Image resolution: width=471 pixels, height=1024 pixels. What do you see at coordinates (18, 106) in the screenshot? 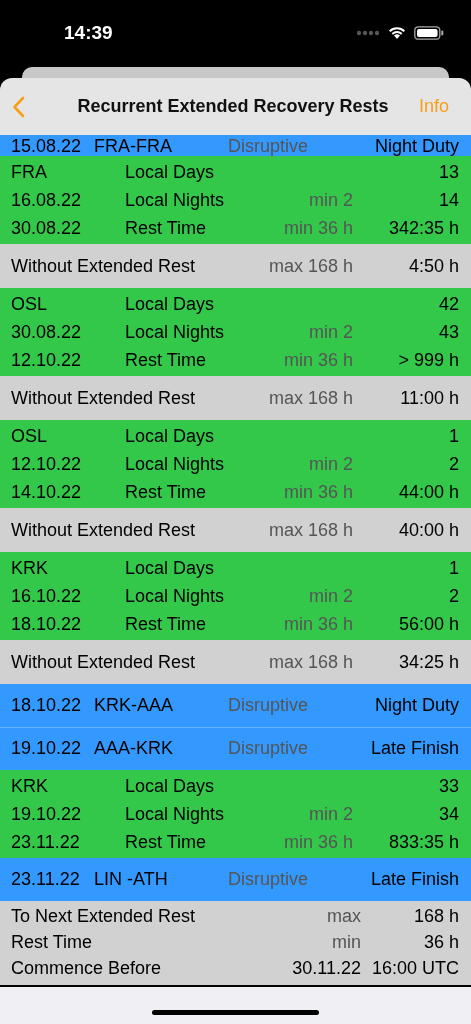
I see `back-icon` at bounding box center [18, 106].